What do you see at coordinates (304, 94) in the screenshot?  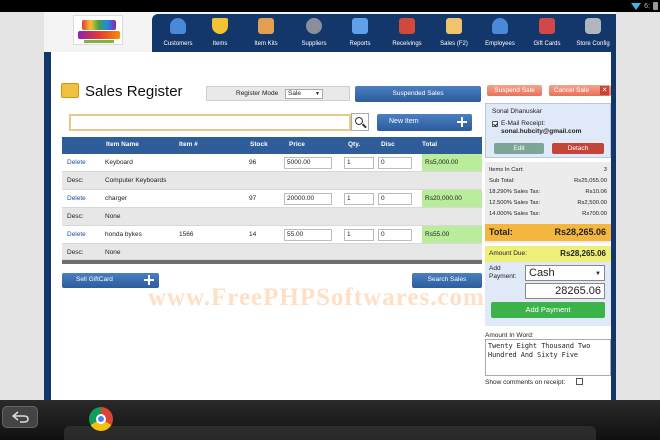 I see `register-mode-select: Sale ▼` at bounding box center [304, 94].